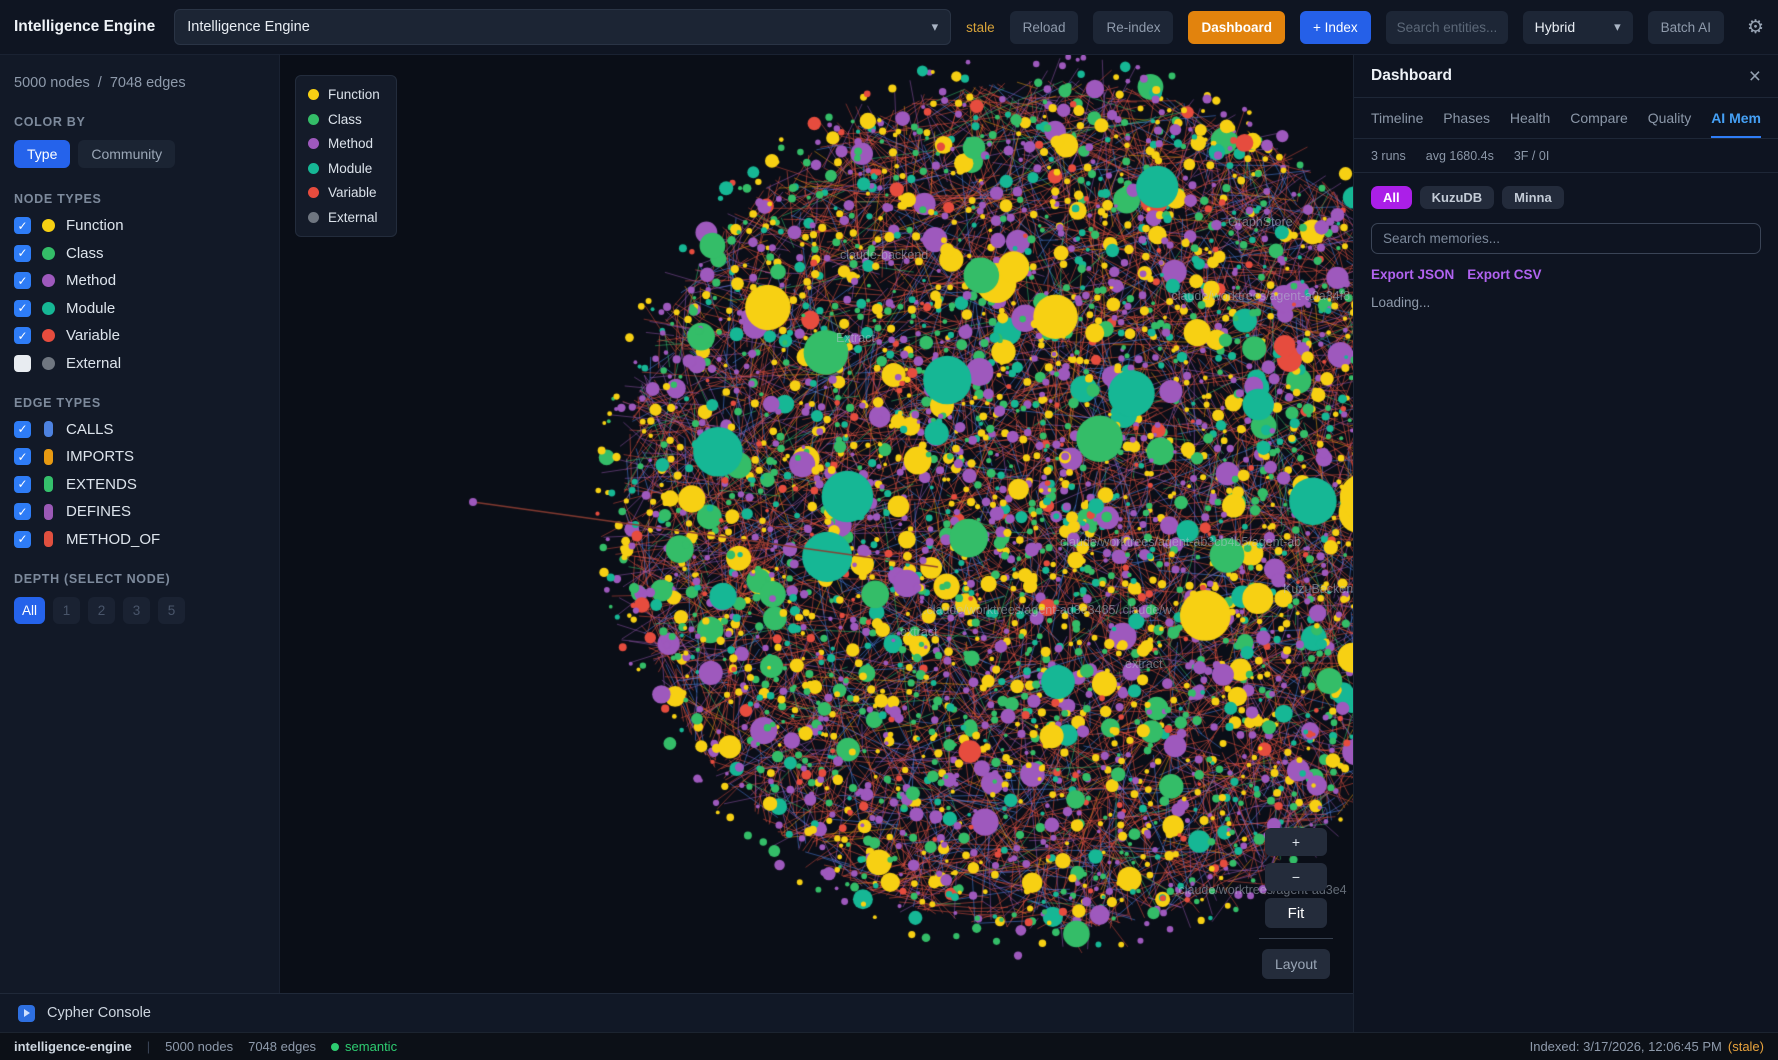 The image size is (1778, 1060). What do you see at coordinates (1296, 877) in the screenshot?
I see `zoom-out-button: −` at bounding box center [1296, 877].